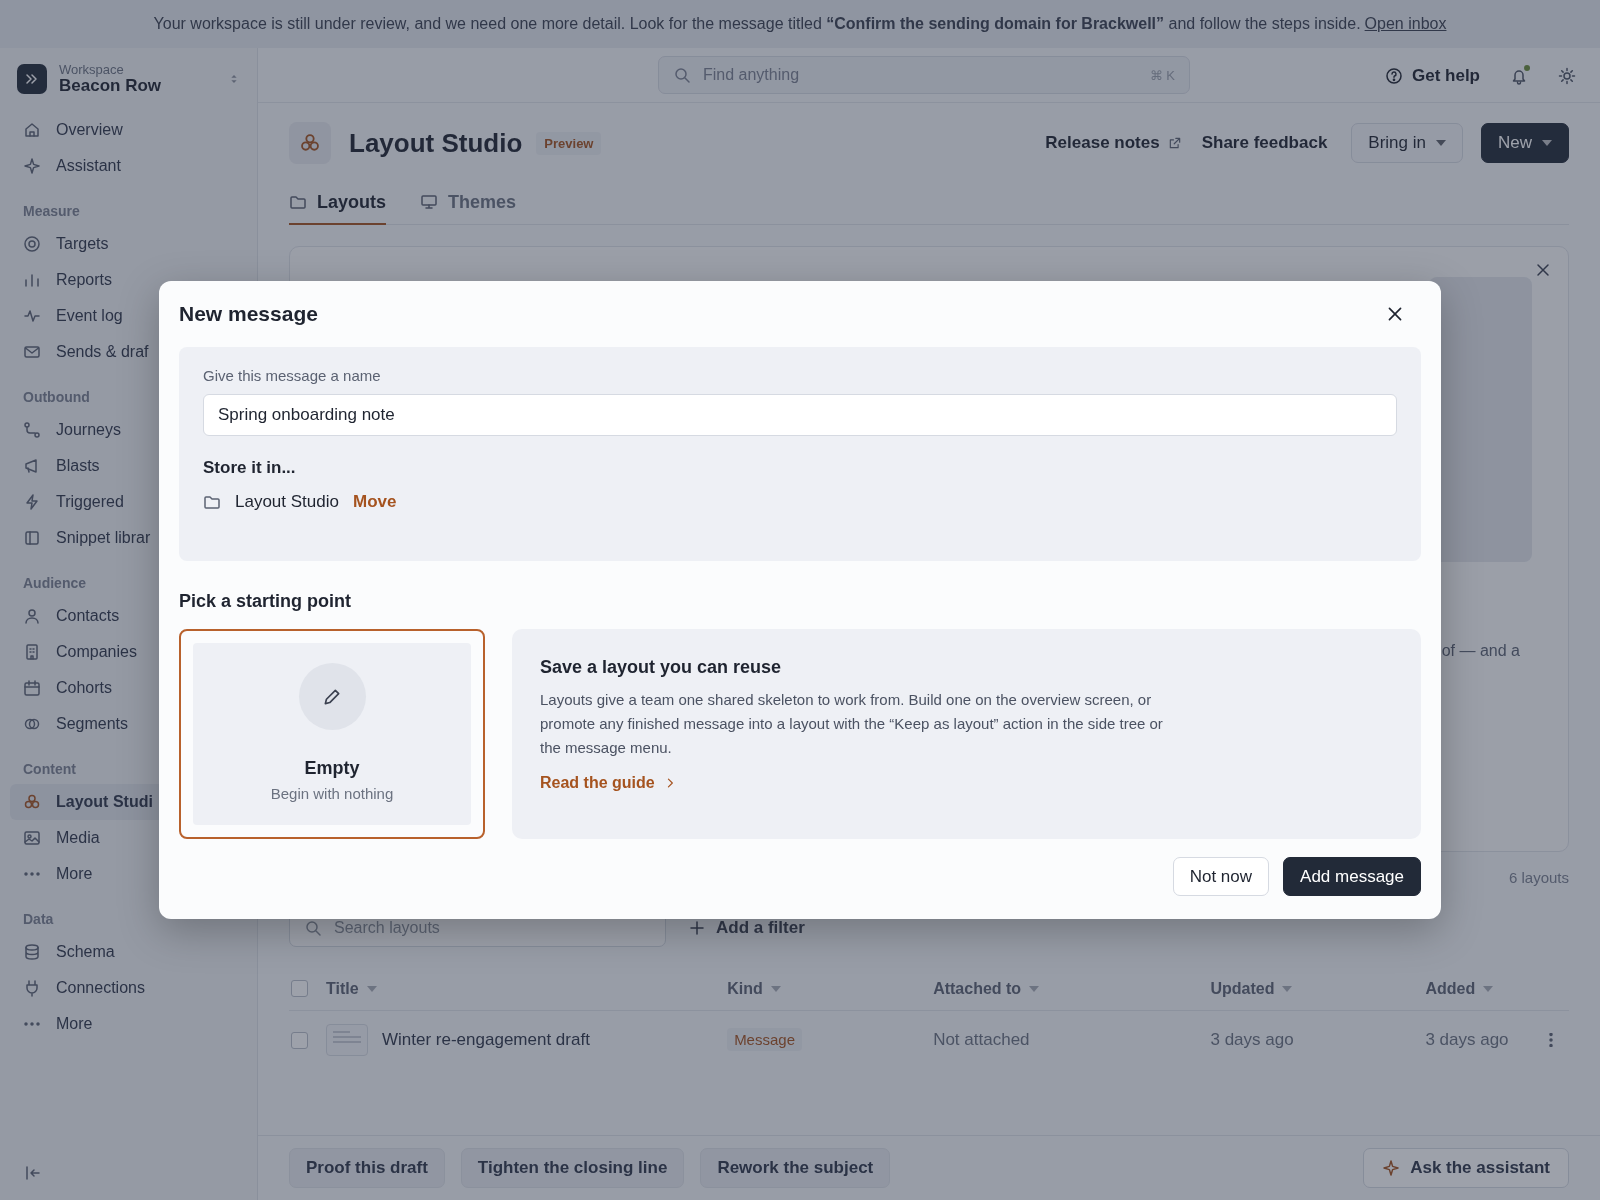 The image size is (1600, 1200). Describe the element at coordinates (137, 85) in the screenshot. I see `workspace-name: Beacon Row` at that location.